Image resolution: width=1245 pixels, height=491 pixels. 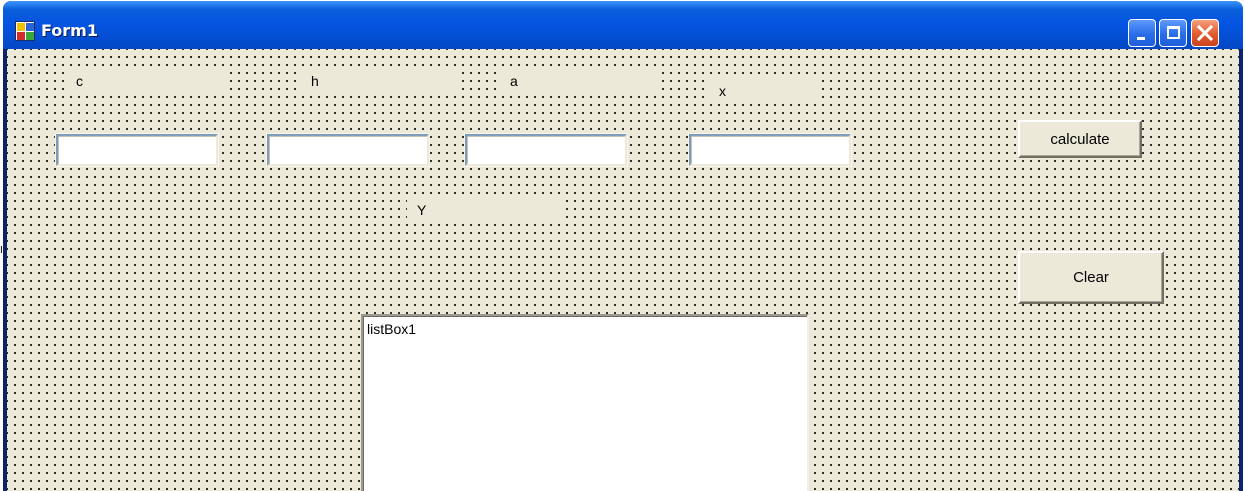 I want to click on label-a: a, so click(x=580, y=82).